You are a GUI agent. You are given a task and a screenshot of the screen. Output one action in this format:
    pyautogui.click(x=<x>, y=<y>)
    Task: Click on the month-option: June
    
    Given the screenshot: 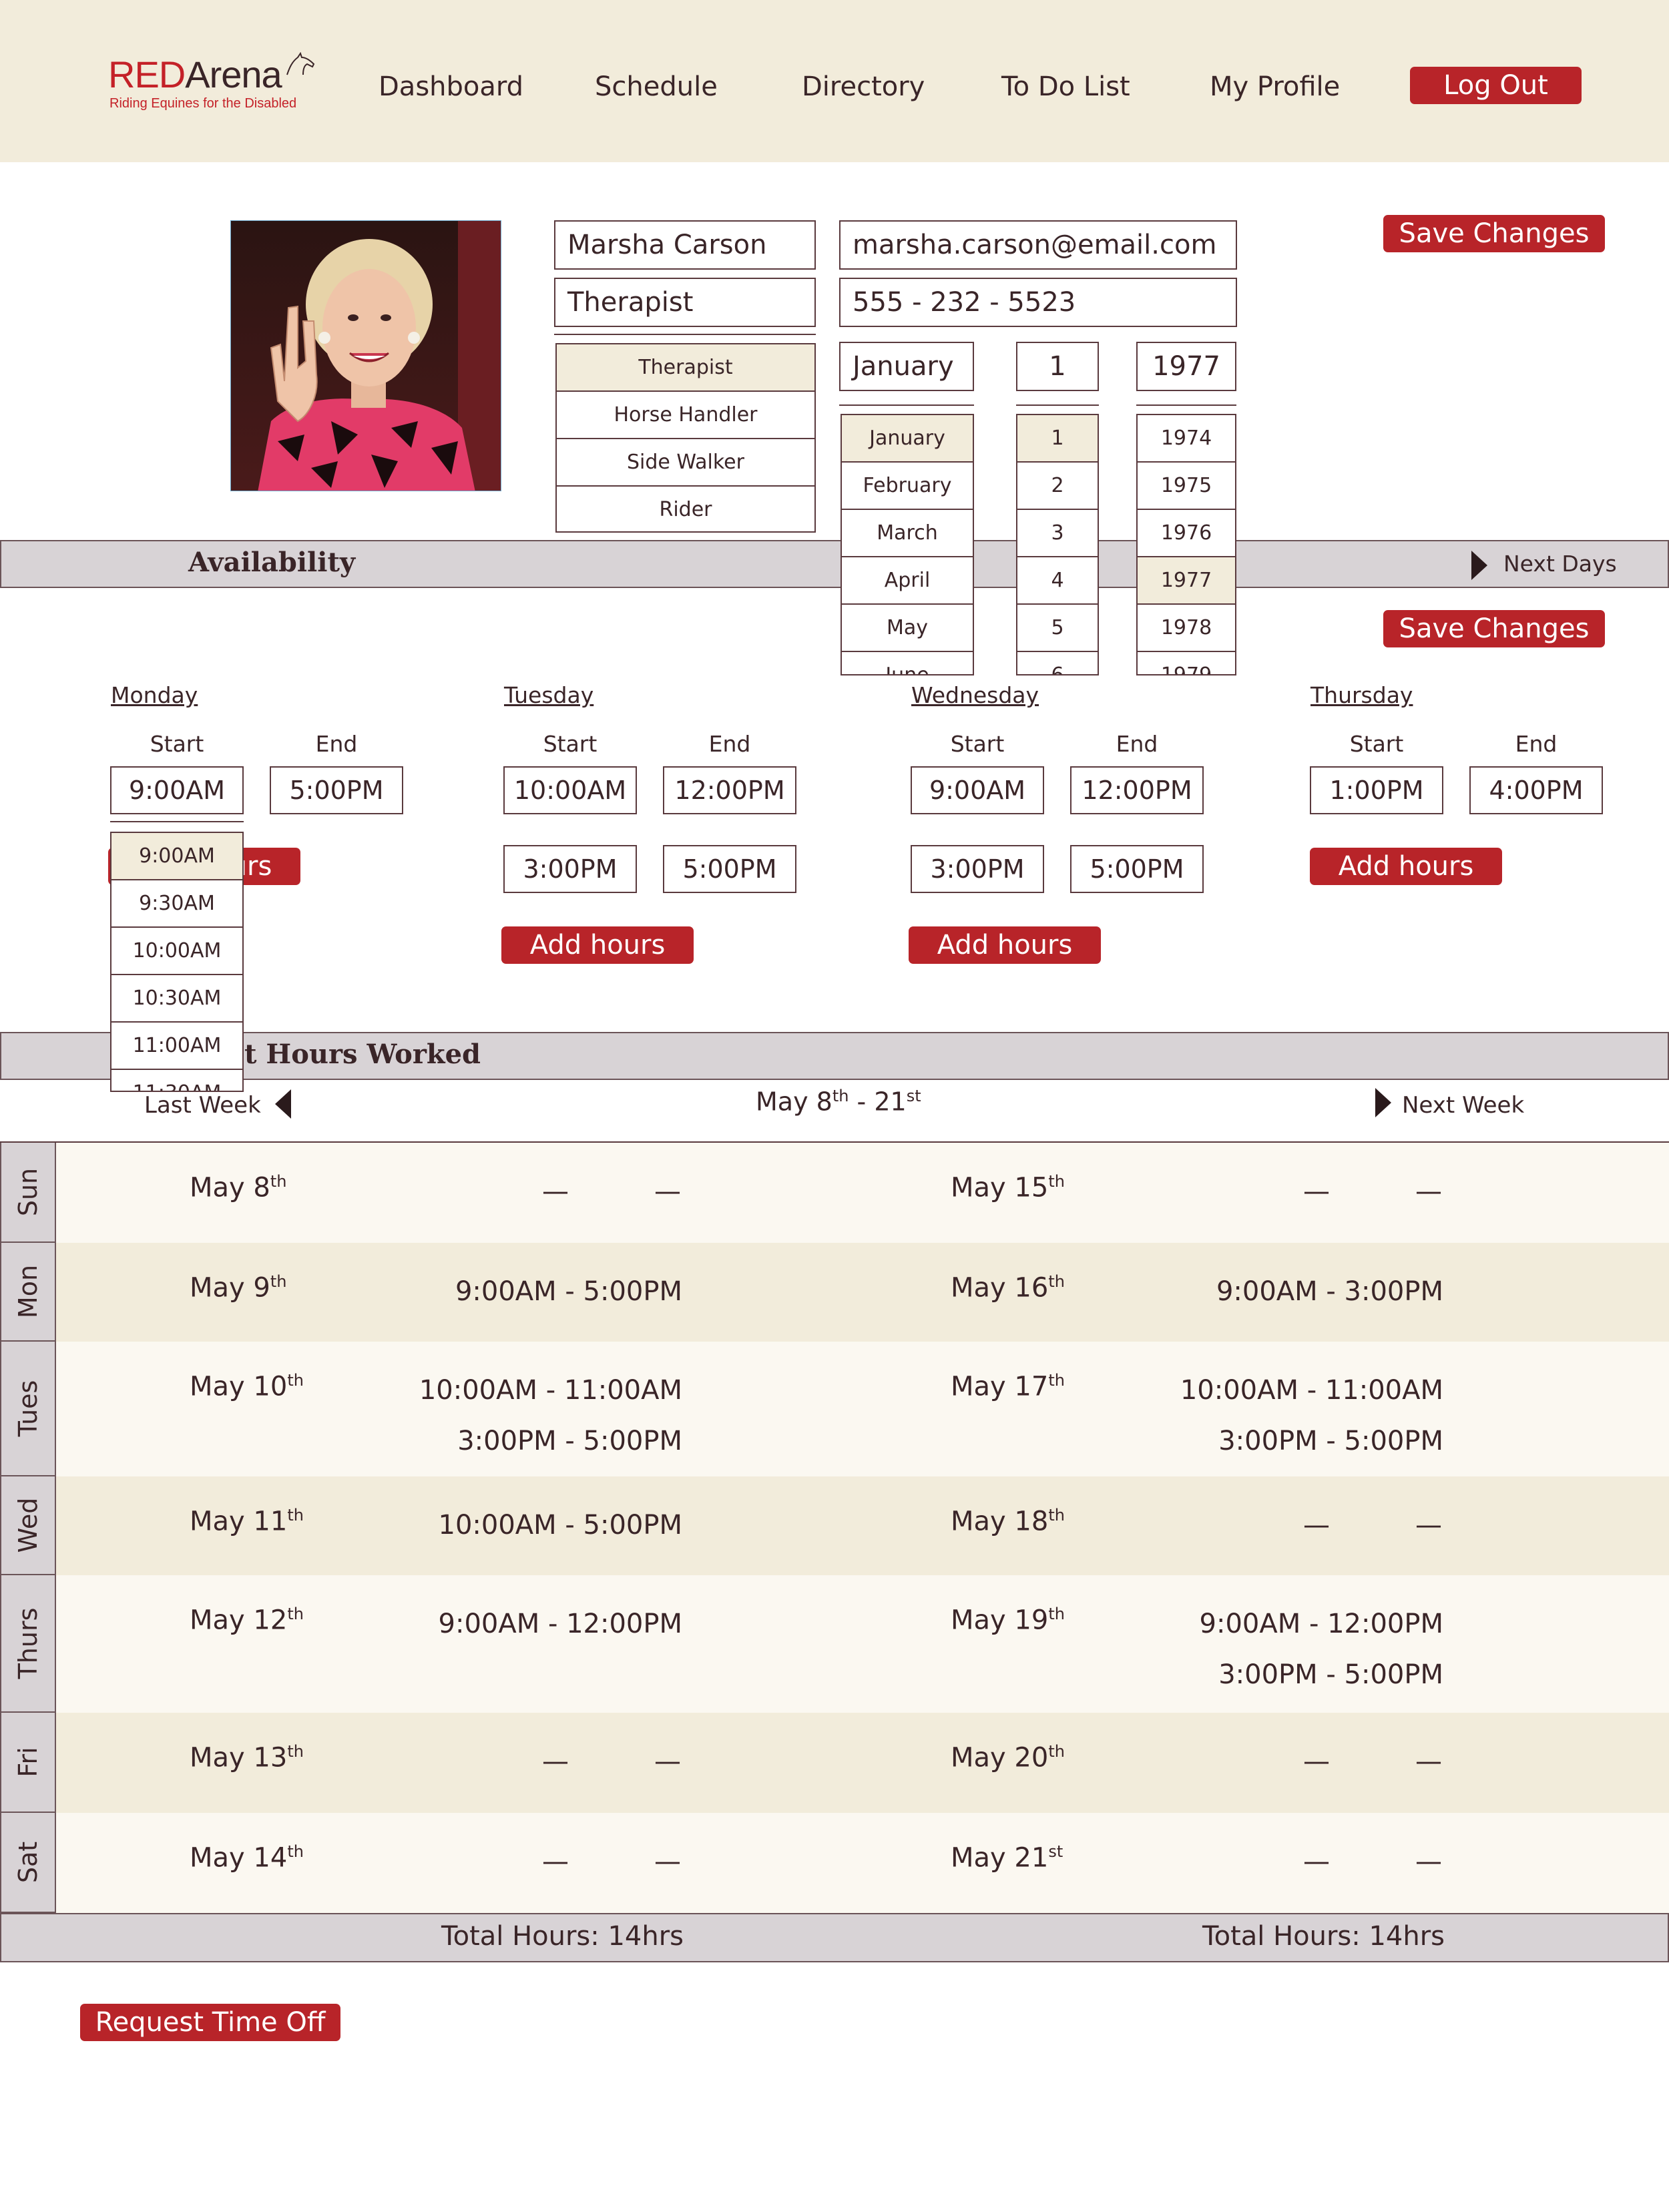 What is the action you would take?
    pyautogui.click(x=908, y=663)
    